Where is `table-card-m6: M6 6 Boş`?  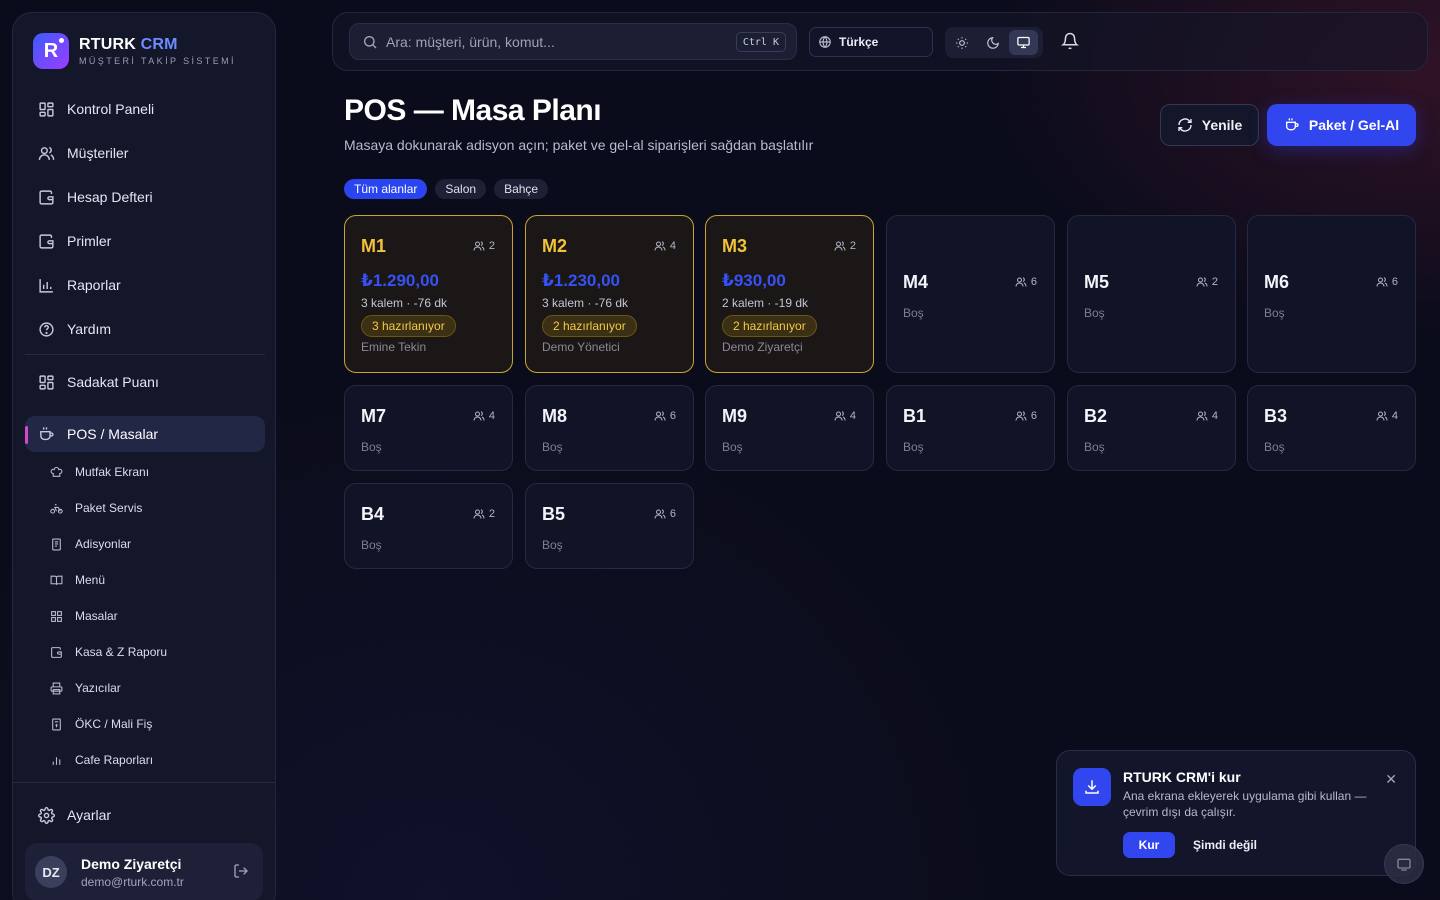 table-card-m6: M6 6 Boş is located at coordinates (1331, 294).